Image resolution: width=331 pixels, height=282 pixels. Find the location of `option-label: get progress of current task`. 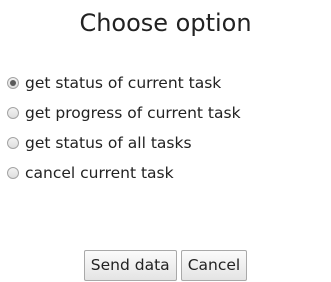

option-label: get progress of current task is located at coordinates (133, 113).